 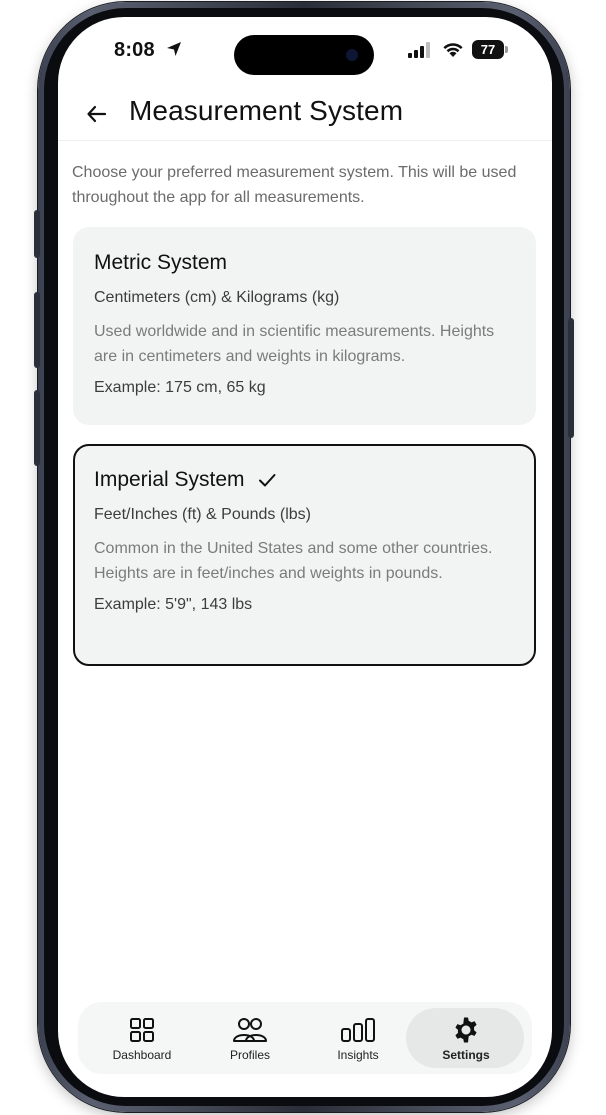 What do you see at coordinates (304, 55) in the screenshot?
I see `dynamic-island` at bounding box center [304, 55].